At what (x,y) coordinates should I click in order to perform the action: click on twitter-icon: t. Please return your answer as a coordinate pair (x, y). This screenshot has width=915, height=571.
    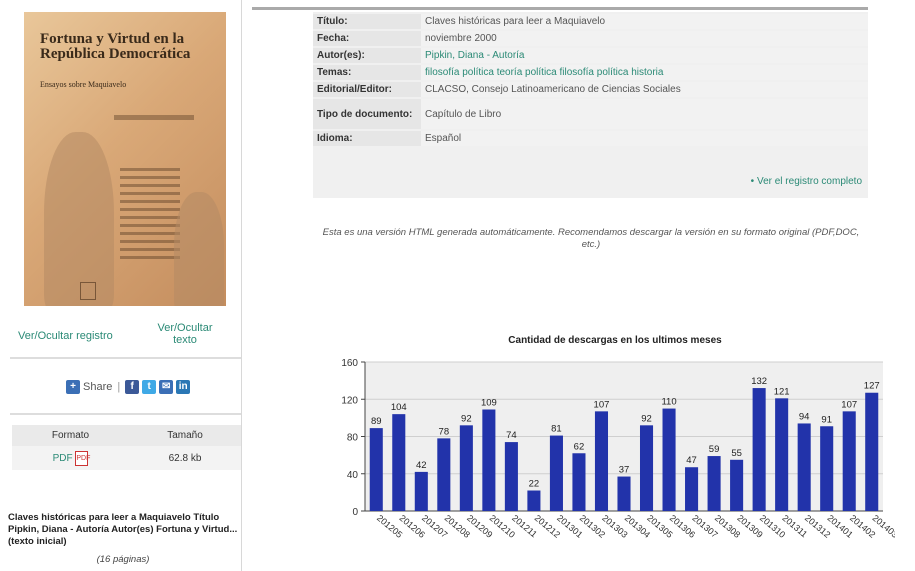
    Looking at the image, I should click on (149, 387).